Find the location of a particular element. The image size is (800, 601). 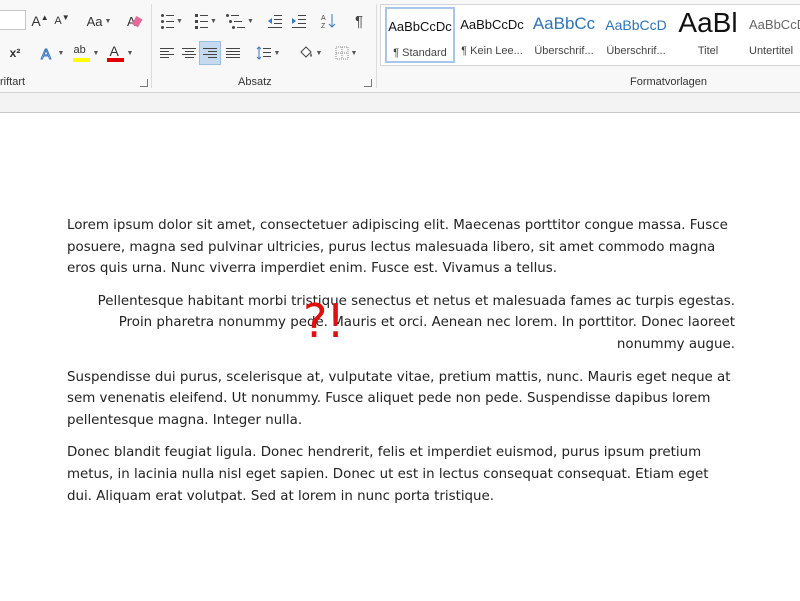

multilevel-list-icon is located at coordinates (236, 21).